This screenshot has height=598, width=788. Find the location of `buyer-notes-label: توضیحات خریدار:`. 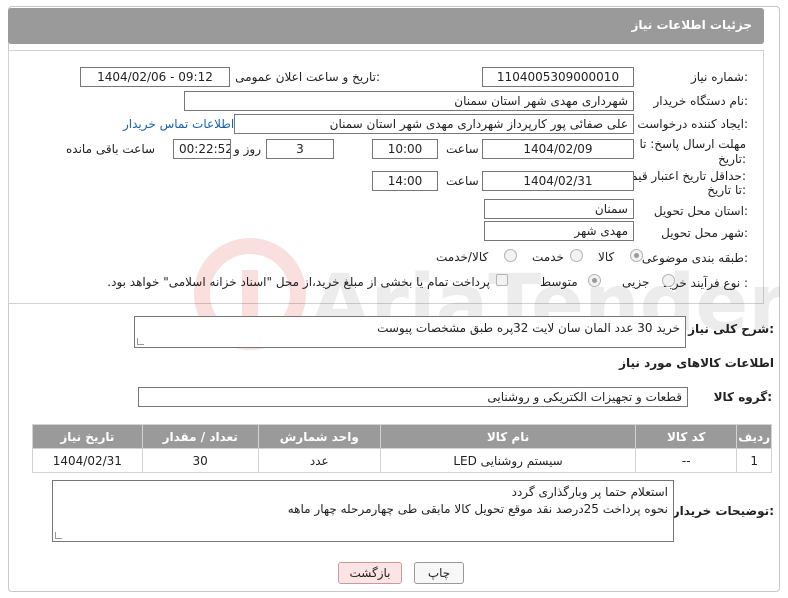

buyer-notes-label: توضیحات خریدار: is located at coordinates (723, 511).